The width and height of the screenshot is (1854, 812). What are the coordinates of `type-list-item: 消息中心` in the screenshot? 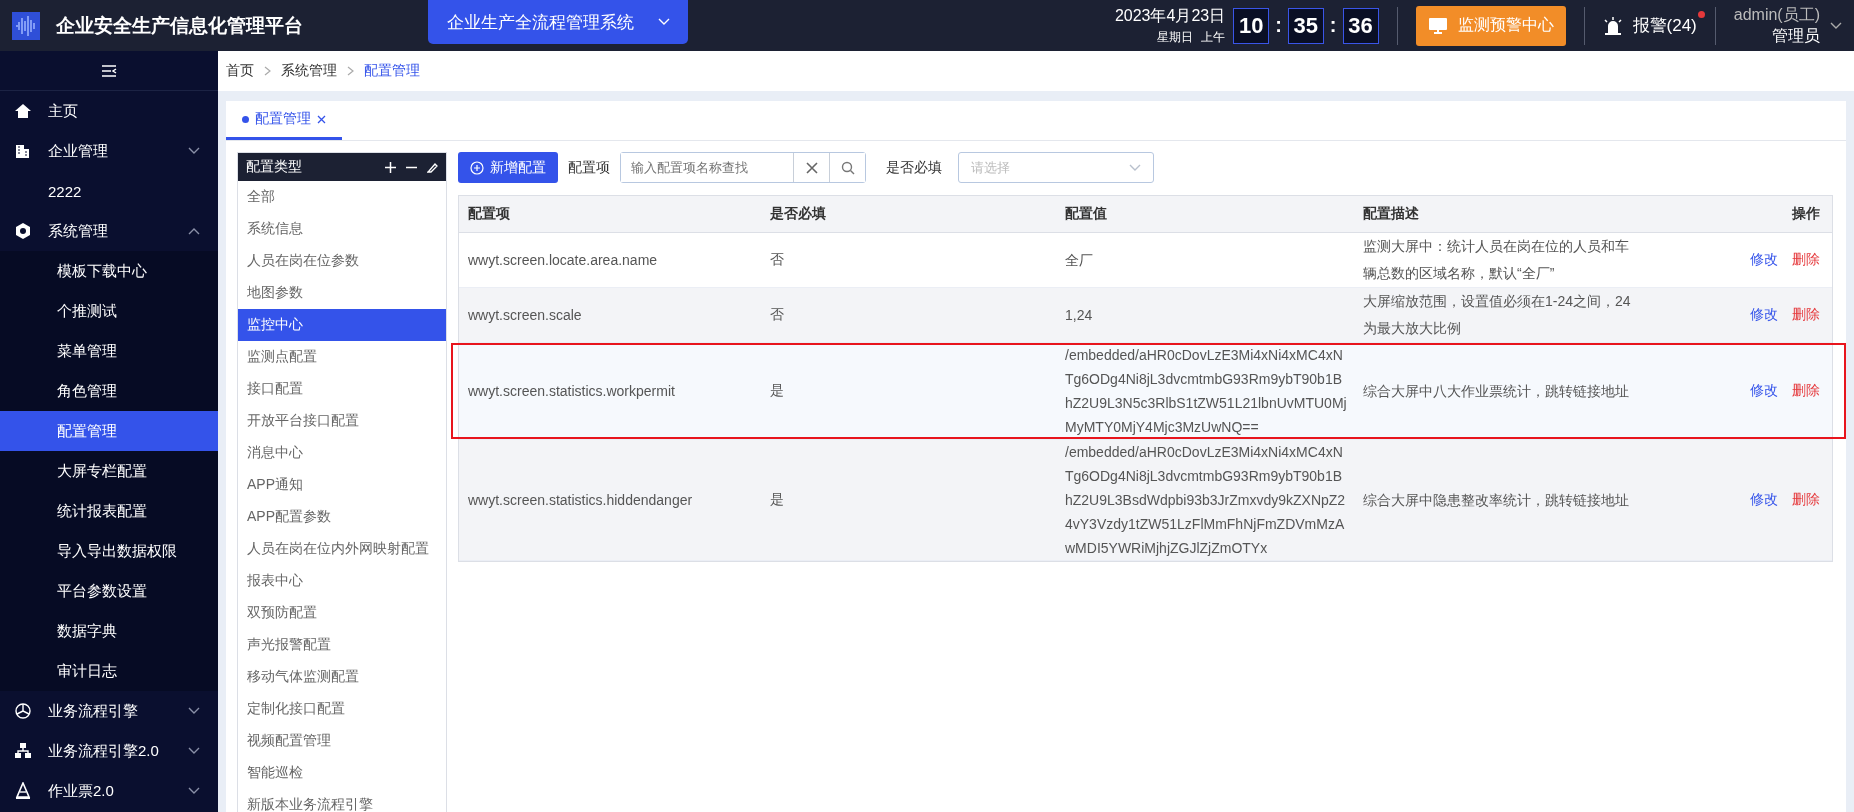 It's located at (342, 453).